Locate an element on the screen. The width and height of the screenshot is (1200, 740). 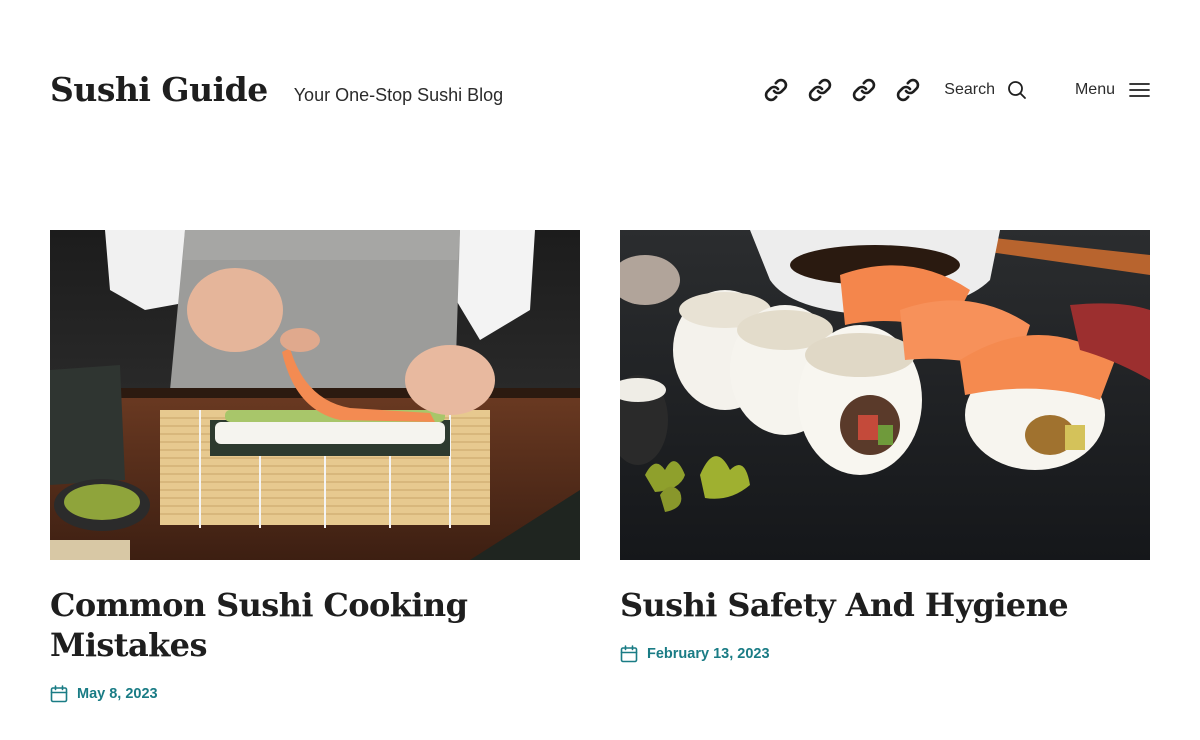
post-meta: May 8, 2023 is located at coordinates (315, 694).